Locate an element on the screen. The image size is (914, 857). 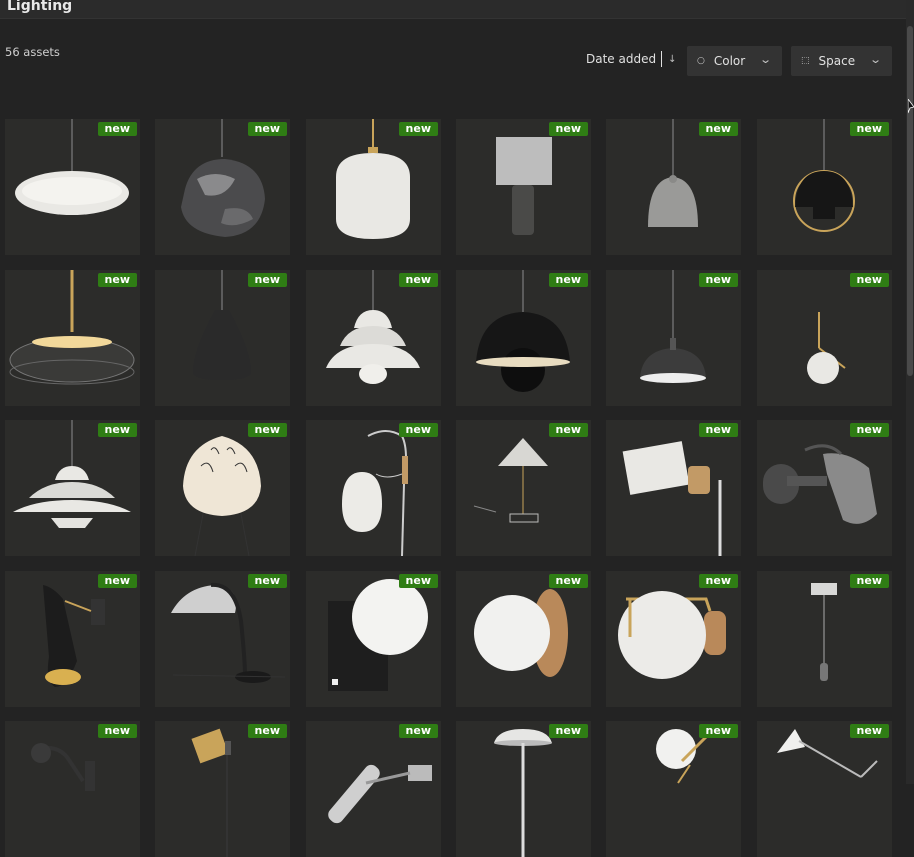
sort-divider is located at coordinates (662, 59).